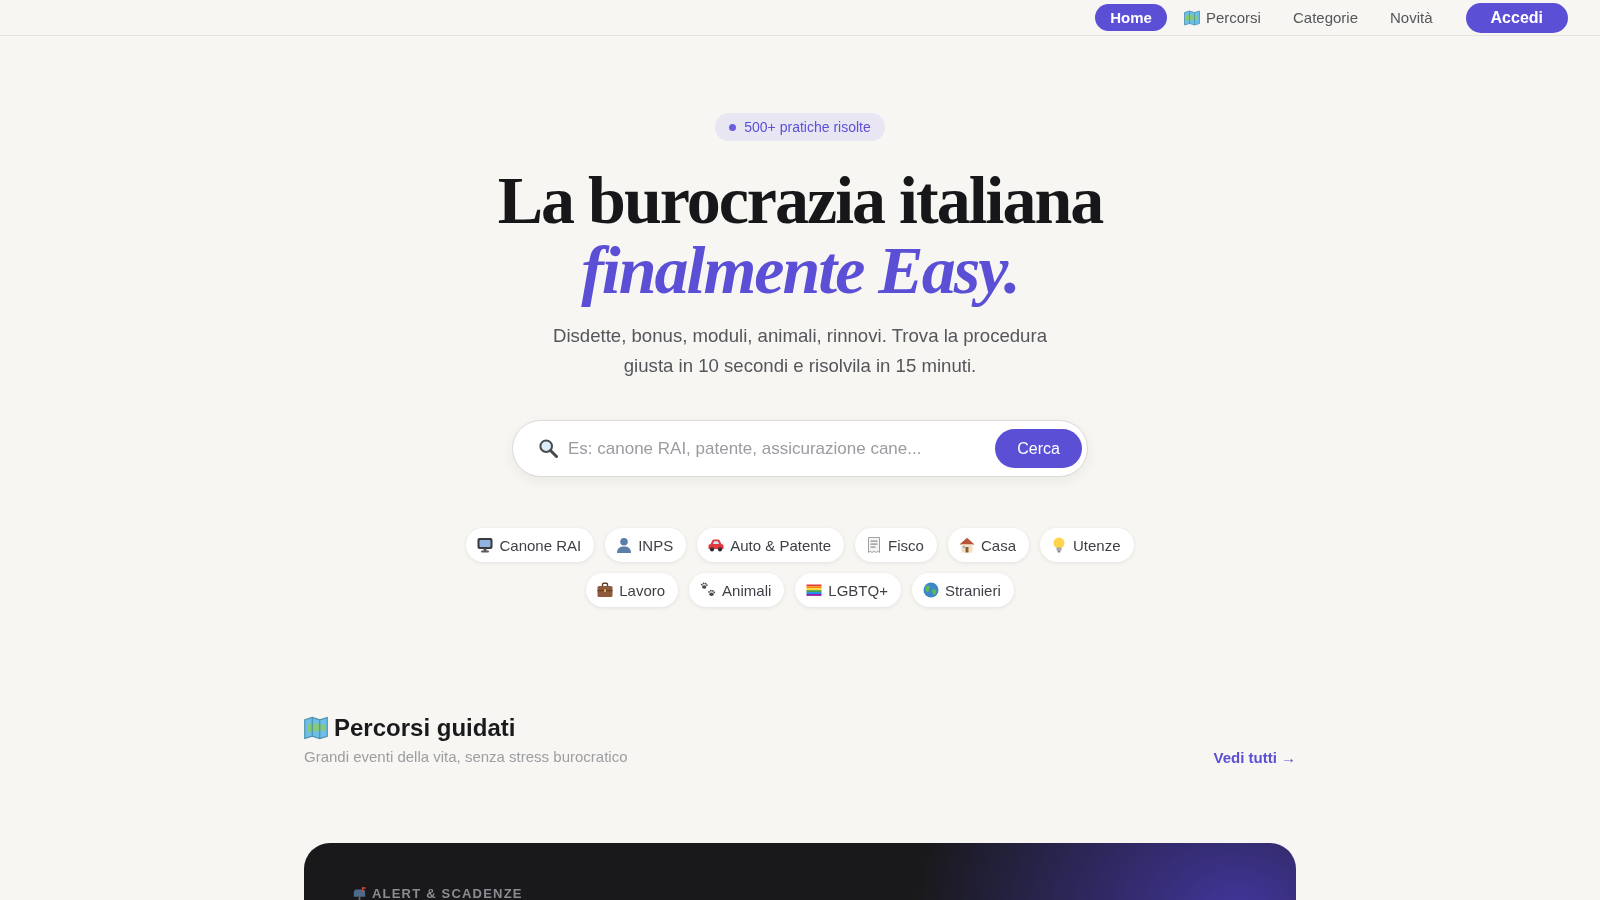 Image resolution: width=1600 pixels, height=900 pixels. What do you see at coordinates (1516, 17) in the screenshot?
I see `login-button: Accedi` at bounding box center [1516, 17].